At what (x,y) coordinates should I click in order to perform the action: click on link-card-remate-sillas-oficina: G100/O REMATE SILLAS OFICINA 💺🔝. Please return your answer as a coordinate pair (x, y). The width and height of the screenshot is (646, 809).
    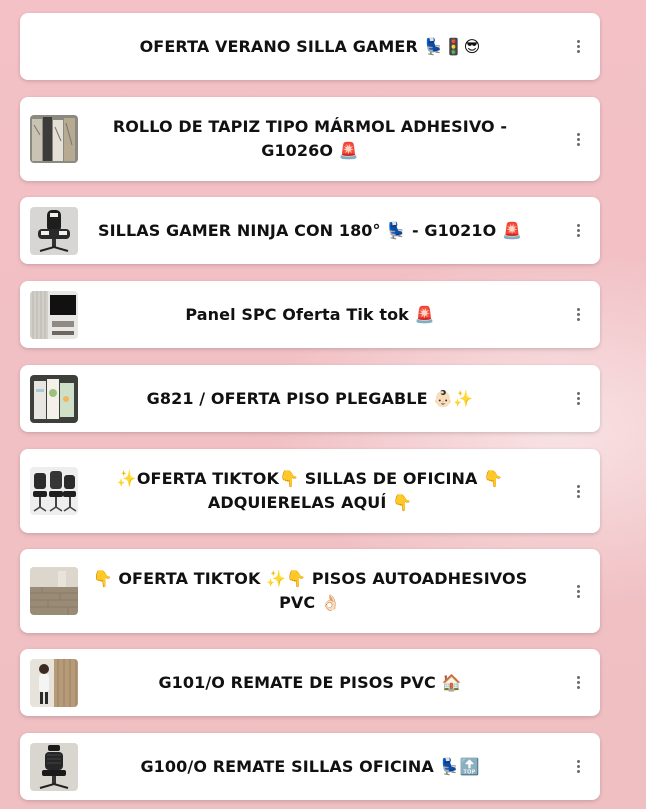
    Looking at the image, I should click on (310, 766).